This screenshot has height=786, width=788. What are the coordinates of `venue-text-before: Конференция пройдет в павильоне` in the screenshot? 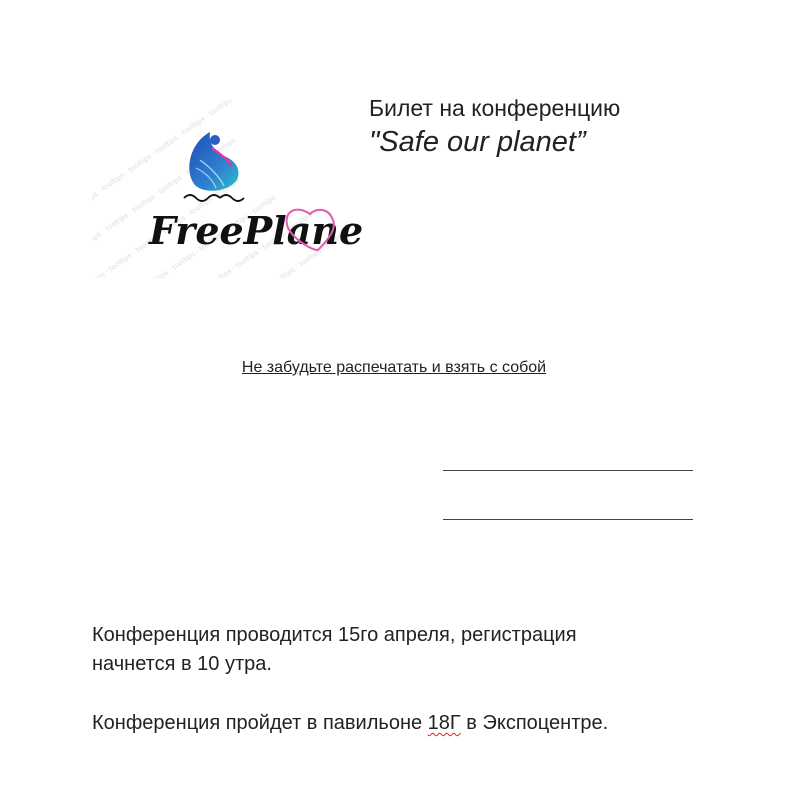 It's located at (260, 723).